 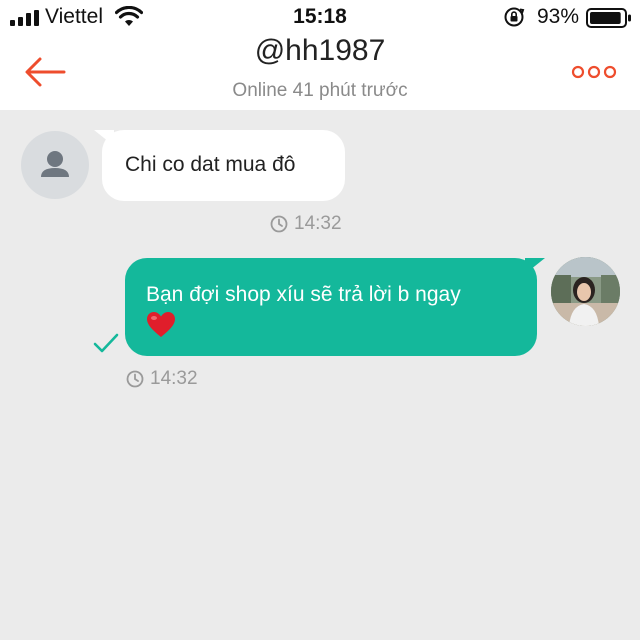 What do you see at coordinates (320, 50) in the screenshot?
I see `chat-title: @hh1987` at bounding box center [320, 50].